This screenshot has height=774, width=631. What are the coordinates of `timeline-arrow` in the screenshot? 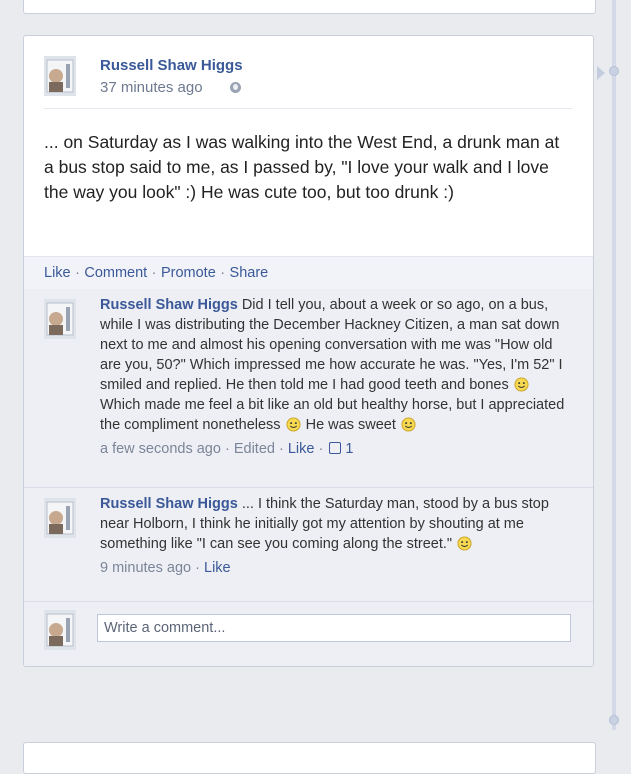 It's located at (601, 73).